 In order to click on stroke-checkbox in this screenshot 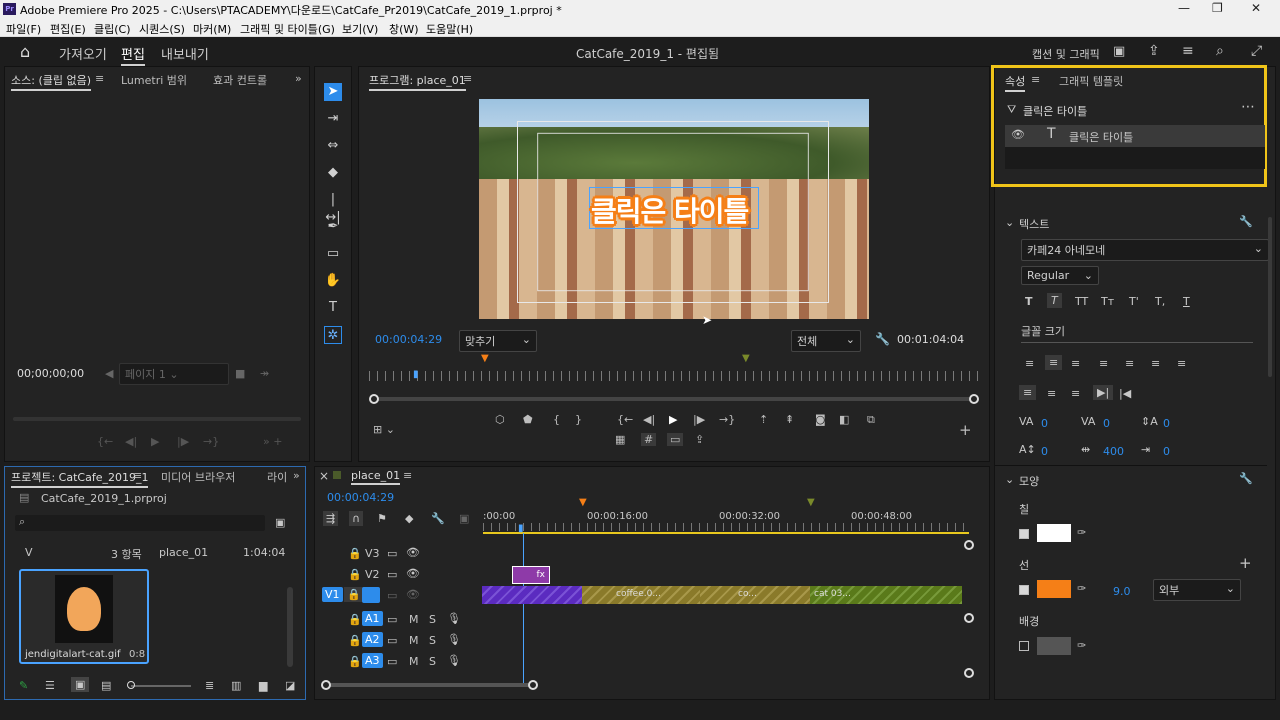, I will do `click(1024, 590)`.